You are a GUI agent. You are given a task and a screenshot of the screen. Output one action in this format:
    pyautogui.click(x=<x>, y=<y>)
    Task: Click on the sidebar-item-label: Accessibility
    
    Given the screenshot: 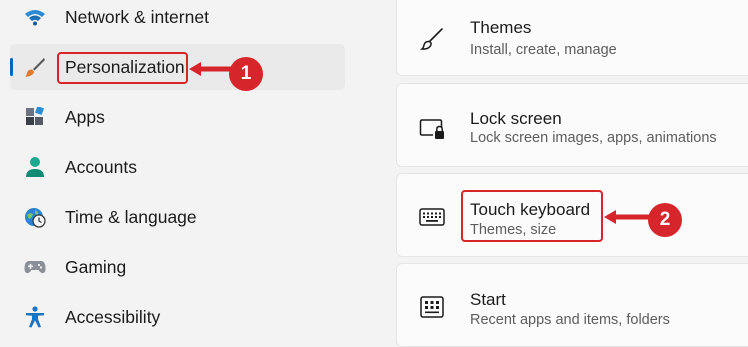 What is the action you would take?
    pyautogui.click(x=113, y=316)
    